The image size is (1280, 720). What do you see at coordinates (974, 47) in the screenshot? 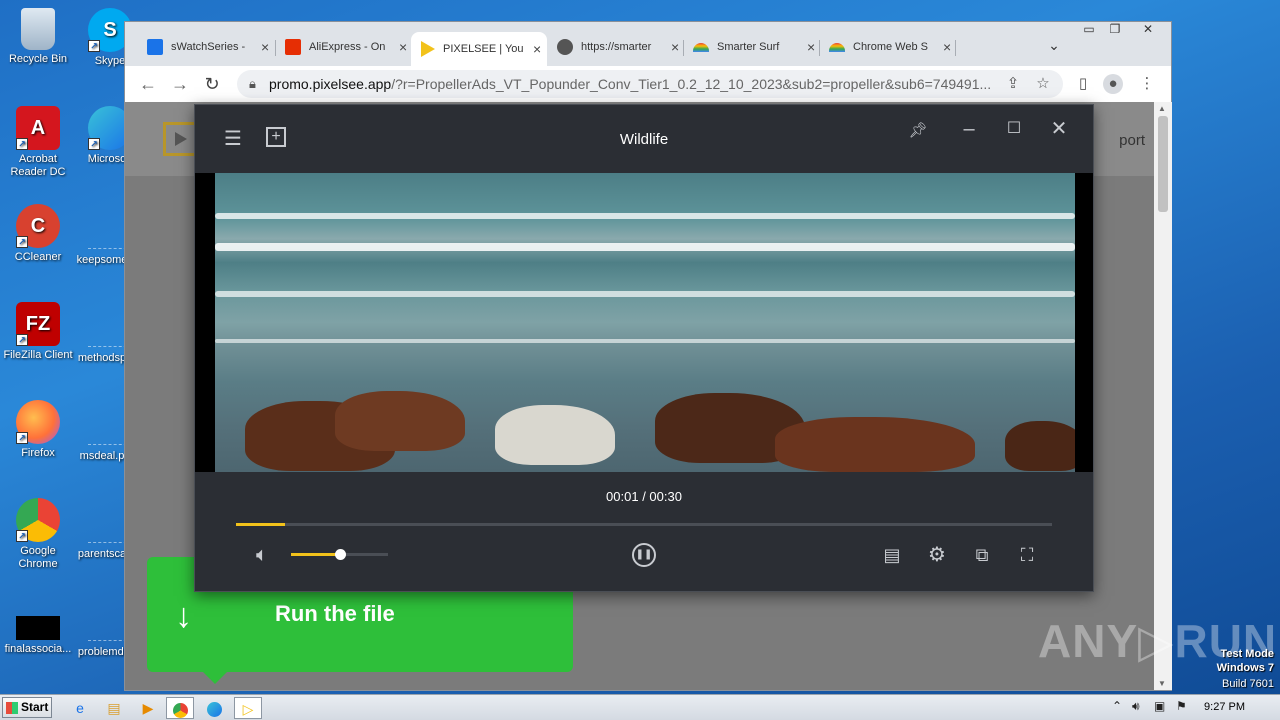
I see `new-tab-button` at bounding box center [974, 47].